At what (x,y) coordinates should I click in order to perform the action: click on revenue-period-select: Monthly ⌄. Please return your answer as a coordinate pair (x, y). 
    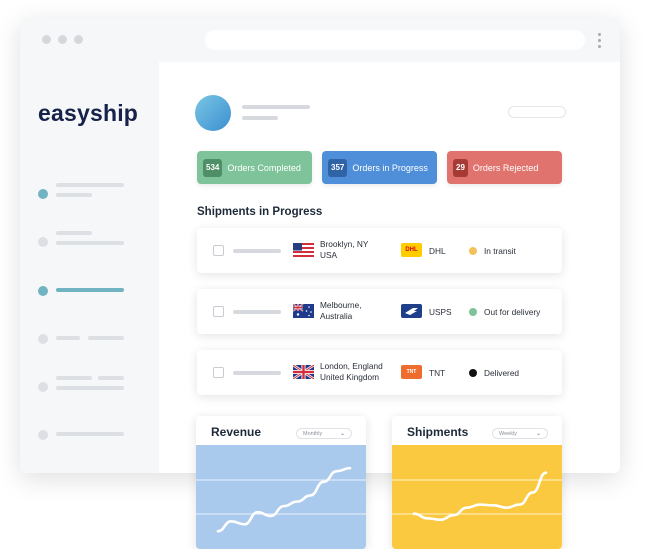
    Looking at the image, I should click on (324, 433).